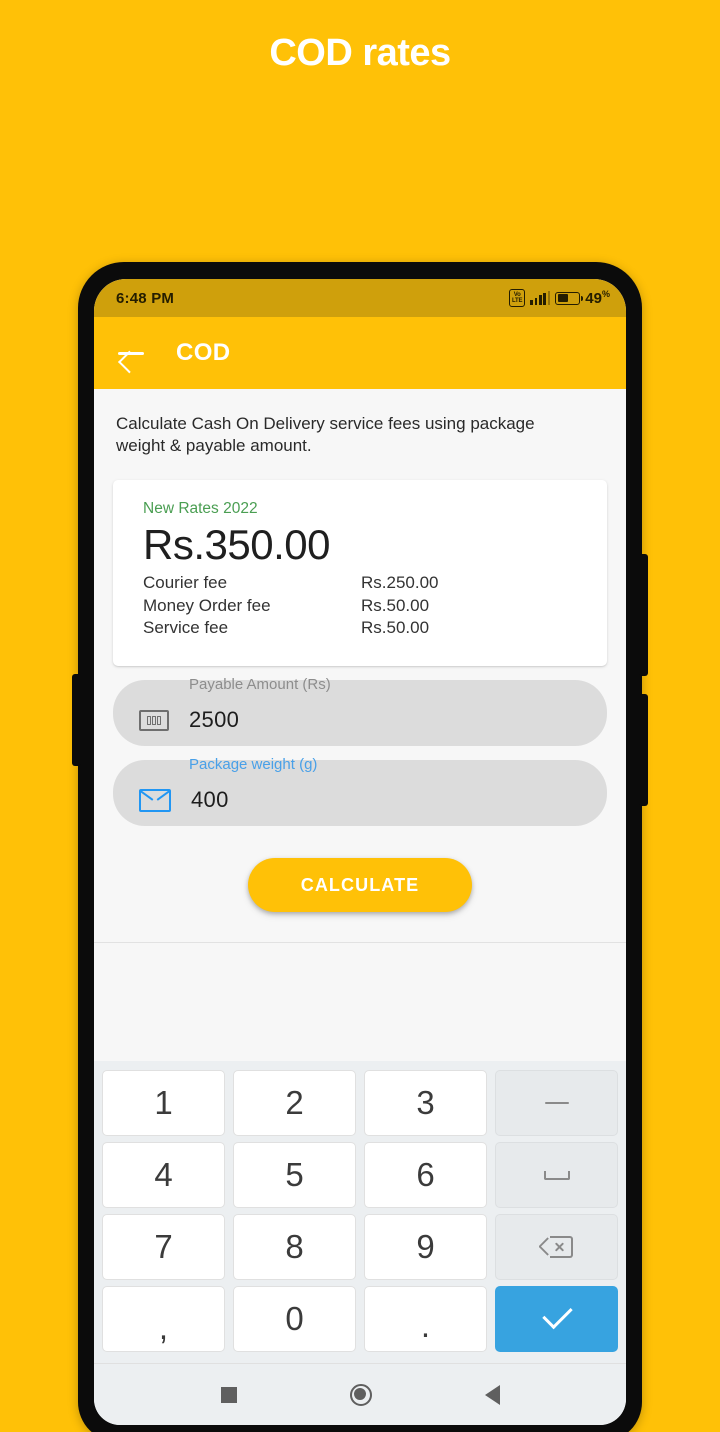  What do you see at coordinates (605, 294) in the screenshot?
I see `percent-symbol: %` at bounding box center [605, 294].